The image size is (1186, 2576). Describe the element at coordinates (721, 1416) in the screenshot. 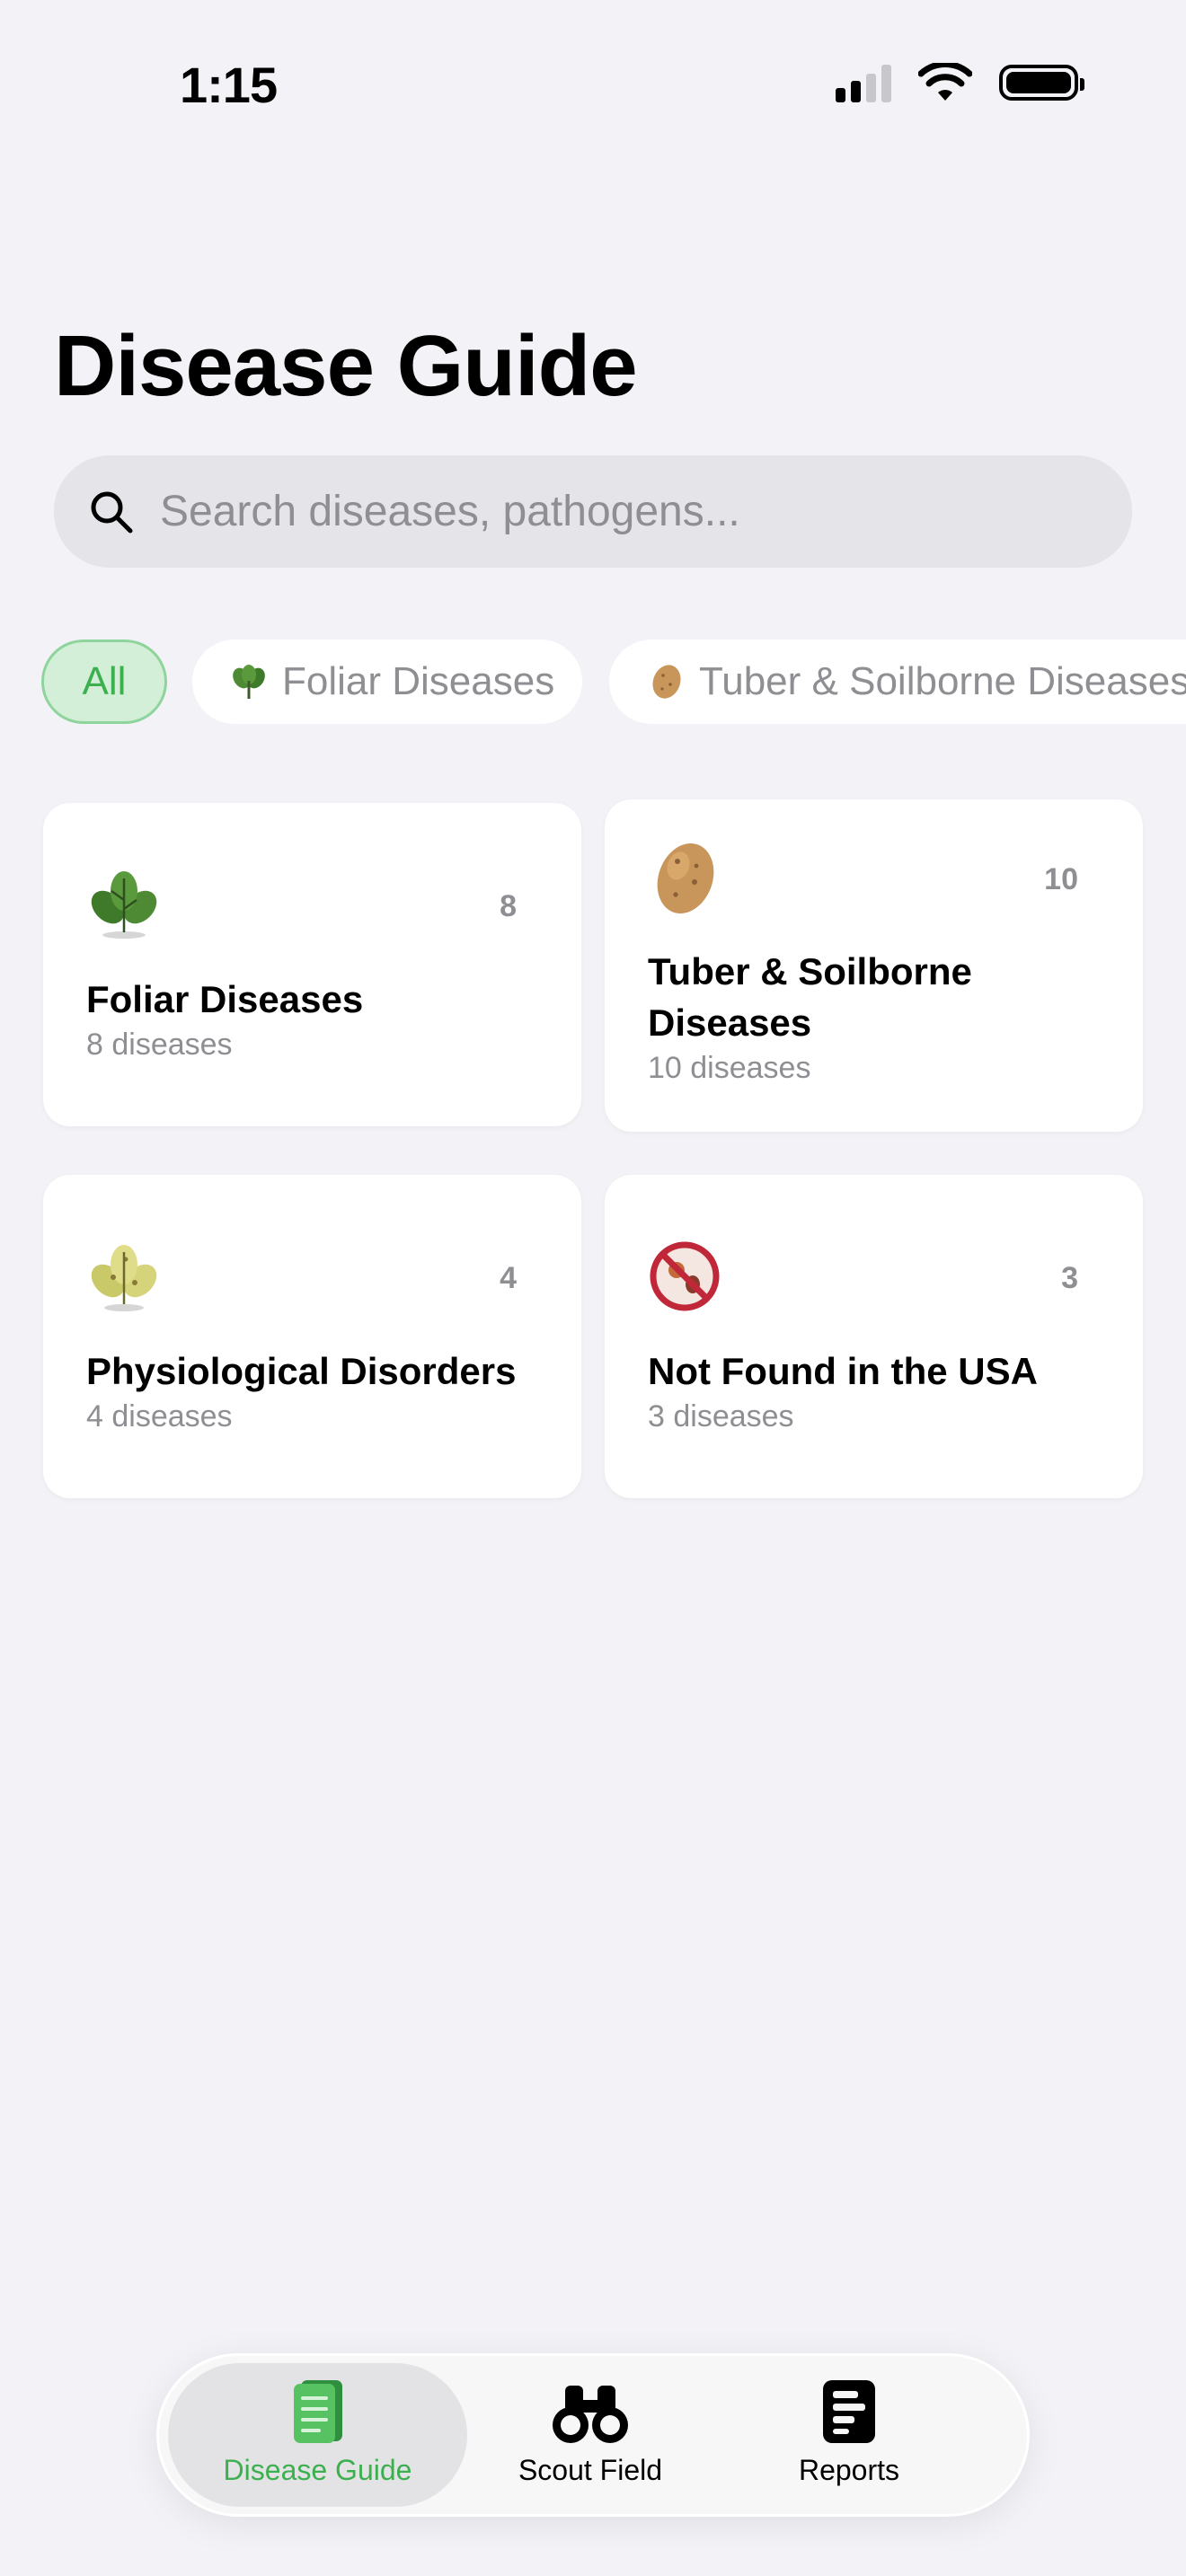

I see `category-subtitle: 3 diseases` at that location.